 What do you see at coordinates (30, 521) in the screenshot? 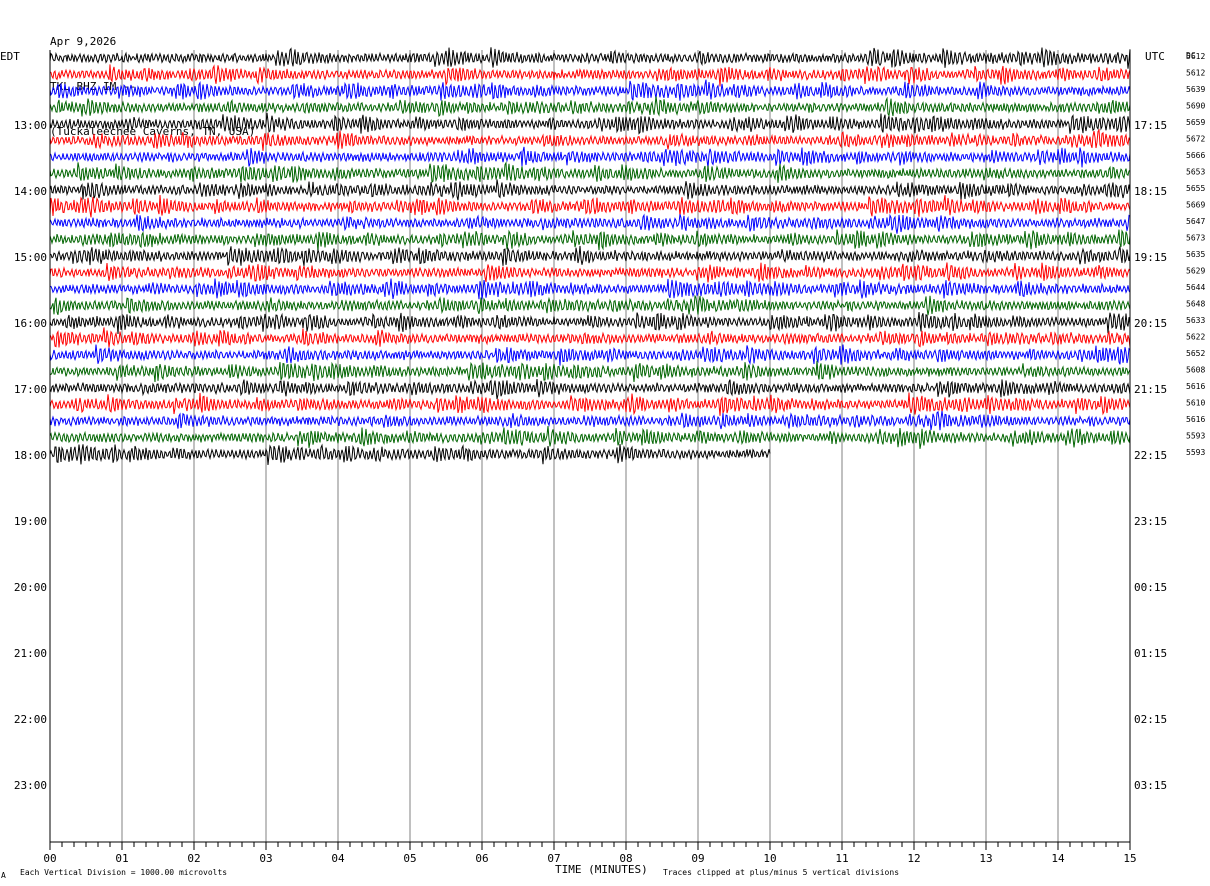
I see `left-hour-label: 19:00` at bounding box center [30, 521].